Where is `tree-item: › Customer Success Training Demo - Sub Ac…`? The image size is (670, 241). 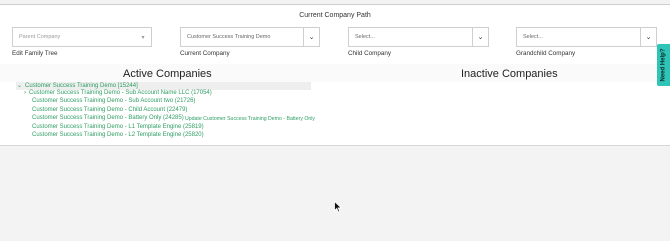 tree-item: › Customer Success Training Demo - Sub Ac… is located at coordinates (118, 93).